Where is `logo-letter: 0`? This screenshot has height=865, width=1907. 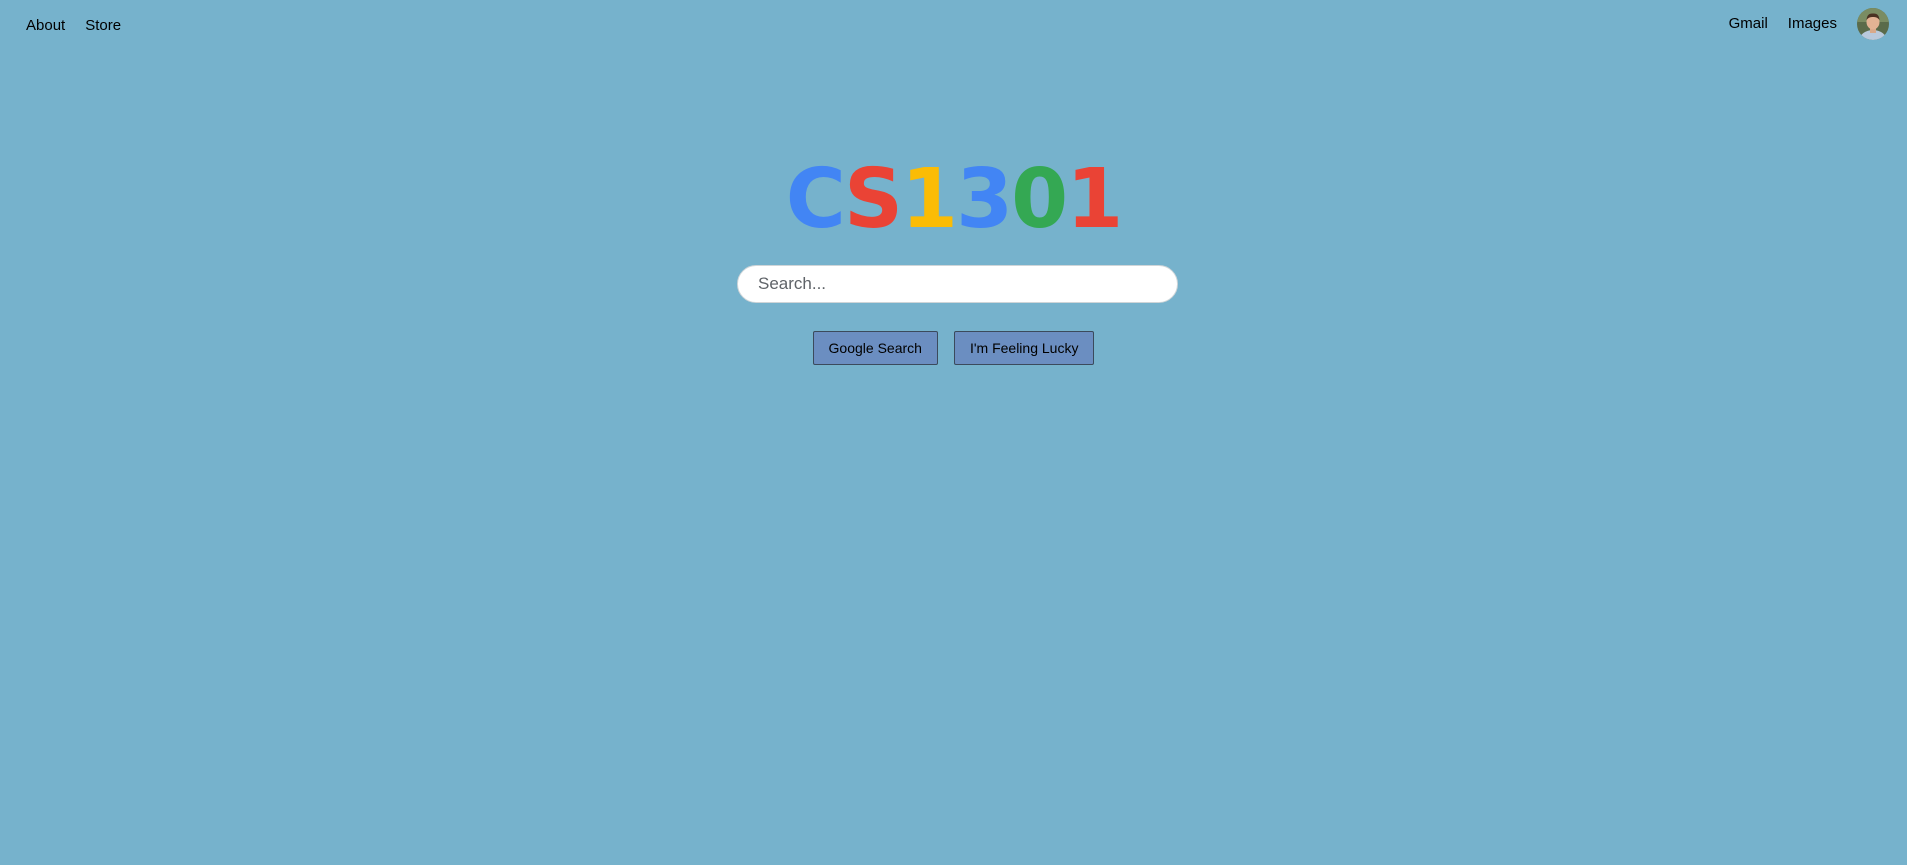 logo-letter: 0 is located at coordinates (1039, 199).